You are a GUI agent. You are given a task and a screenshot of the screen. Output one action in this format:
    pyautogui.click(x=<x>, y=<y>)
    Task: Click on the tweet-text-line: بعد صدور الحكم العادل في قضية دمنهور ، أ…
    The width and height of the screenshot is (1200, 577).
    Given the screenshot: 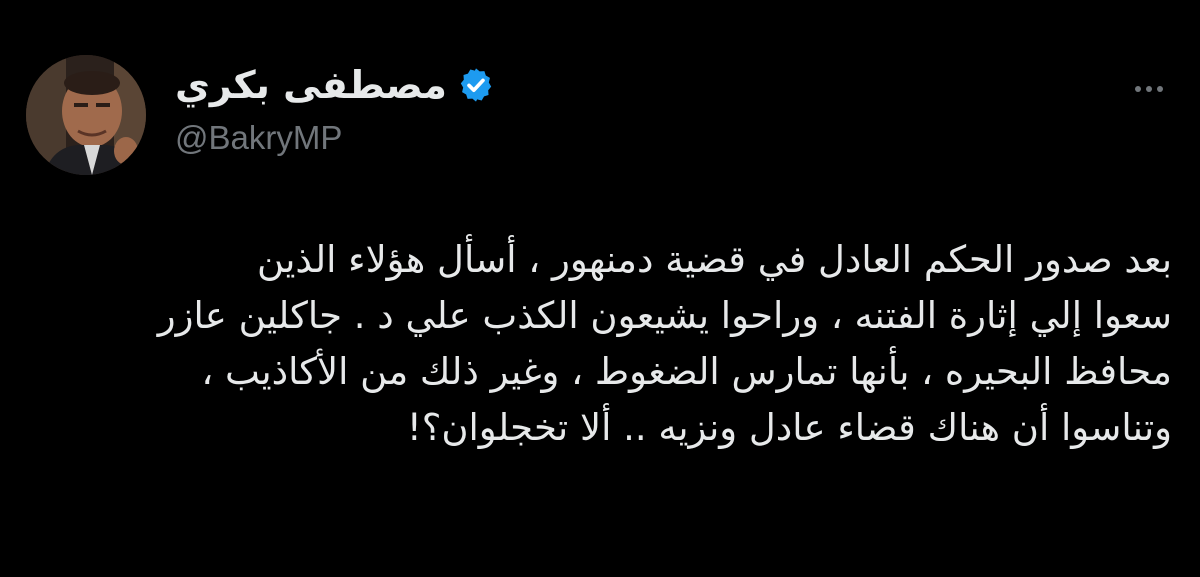 What is the action you would take?
    pyautogui.click(x=714, y=259)
    